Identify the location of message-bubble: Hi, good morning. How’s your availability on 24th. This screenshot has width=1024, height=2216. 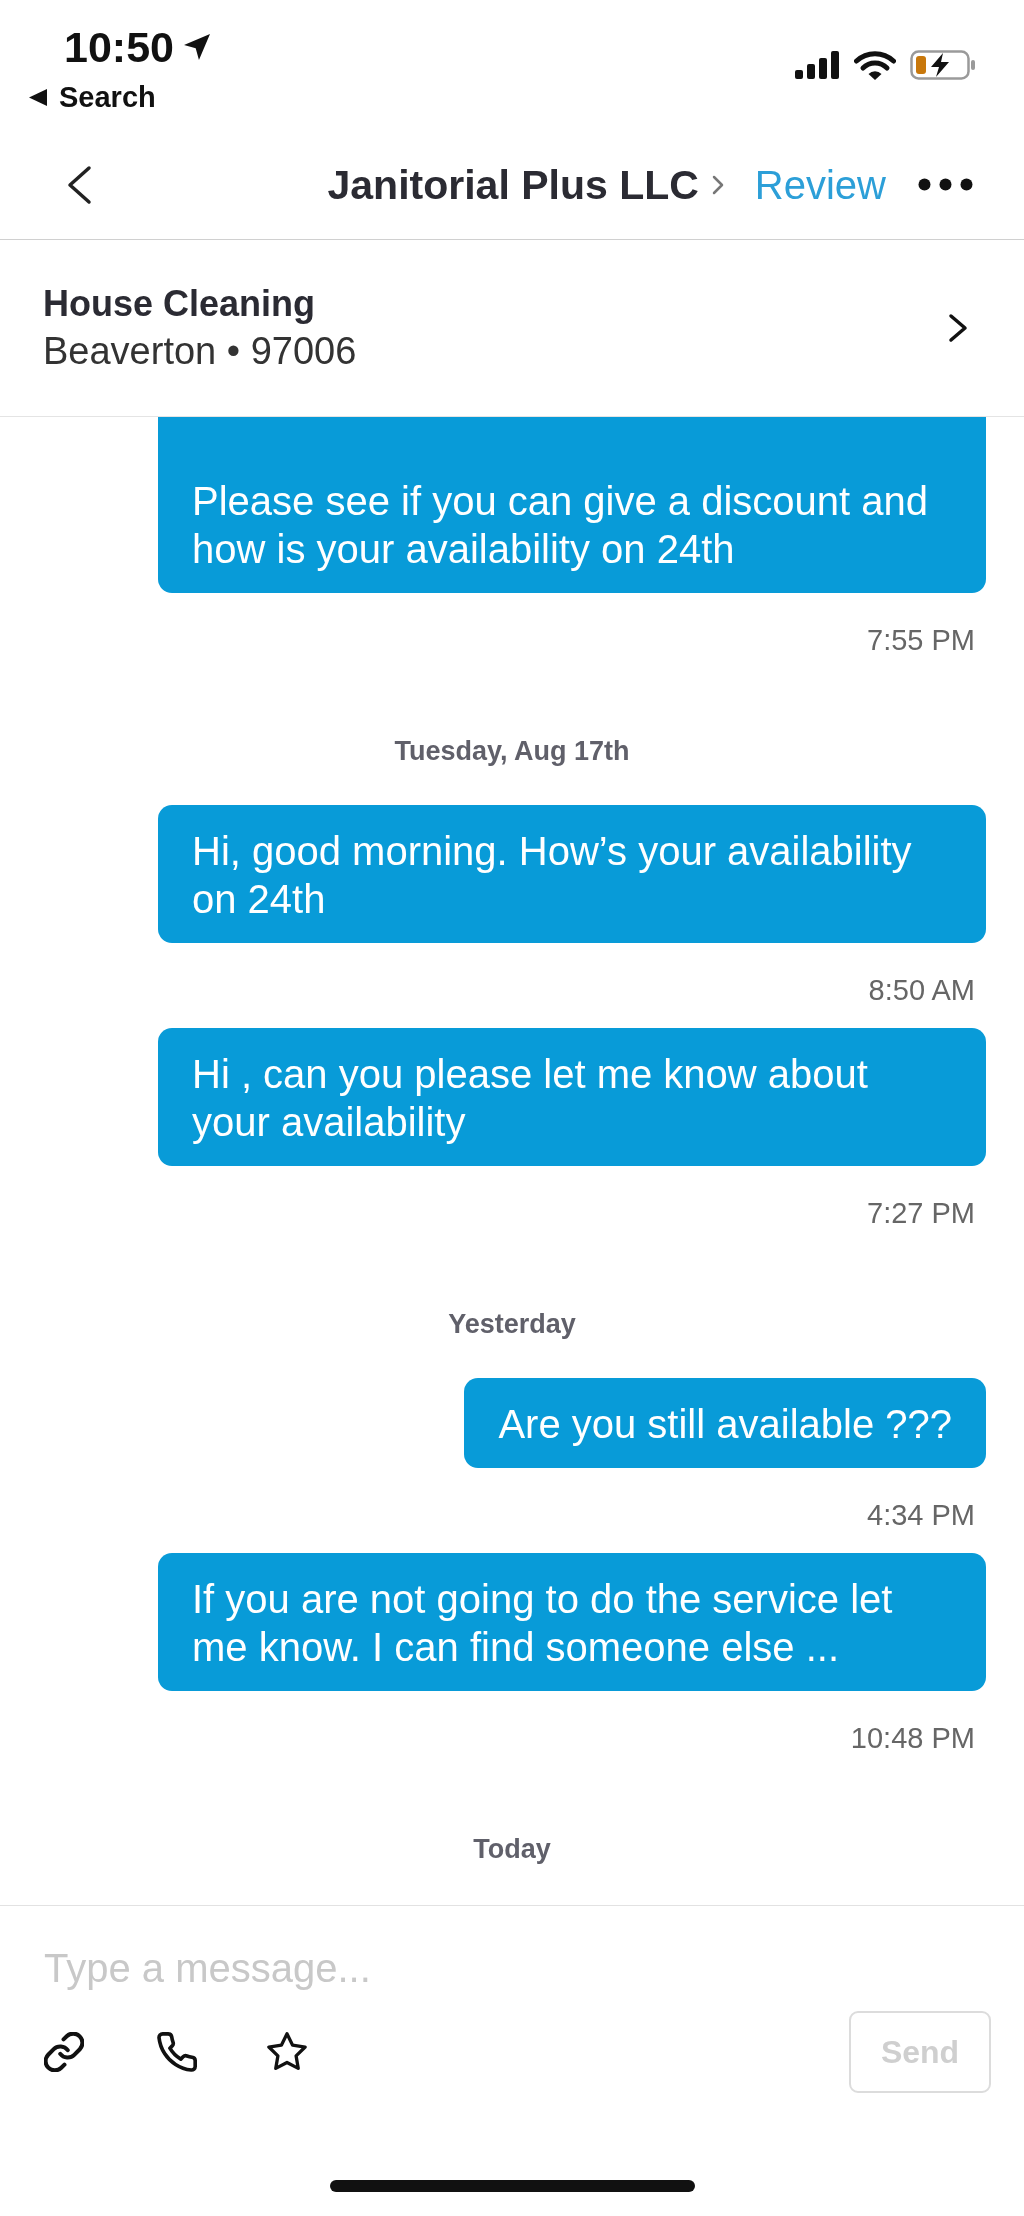
(572, 874).